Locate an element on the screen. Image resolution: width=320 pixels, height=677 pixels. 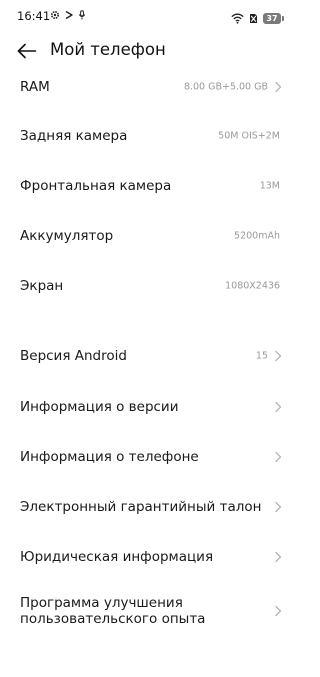
gear-icon is located at coordinates (55, 15).